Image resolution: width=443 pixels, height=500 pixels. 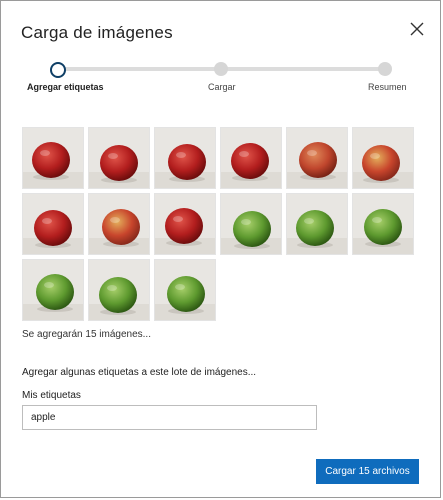 What do you see at coordinates (51, 395) in the screenshot?
I see `tags-field-label: Mis etiquetas` at bounding box center [51, 395].